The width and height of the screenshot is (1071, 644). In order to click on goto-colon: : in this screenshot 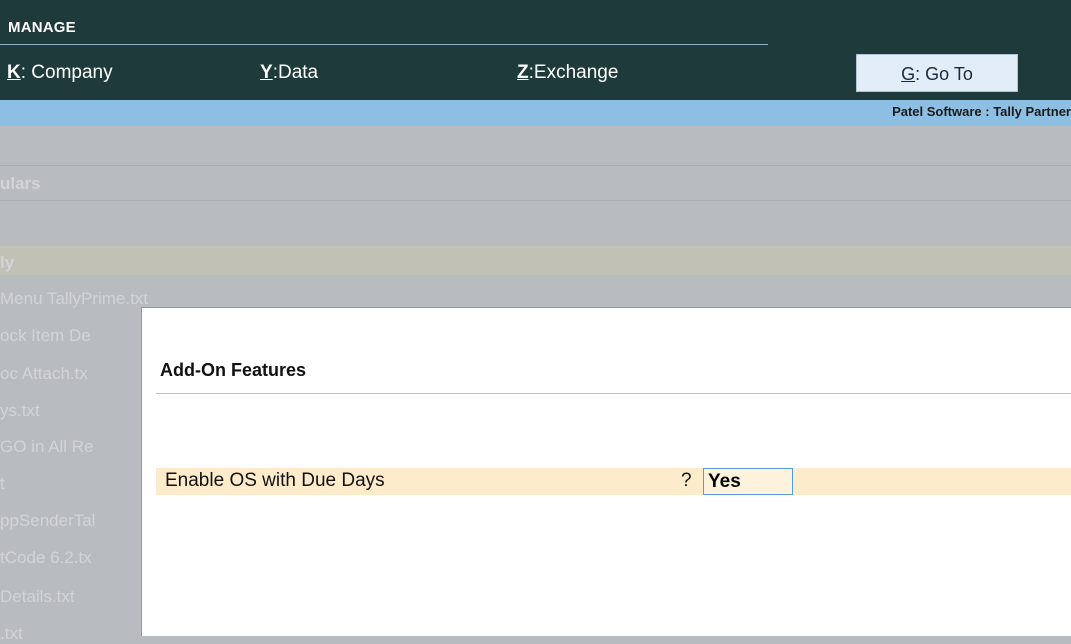, I will do `click(918, 74)`.